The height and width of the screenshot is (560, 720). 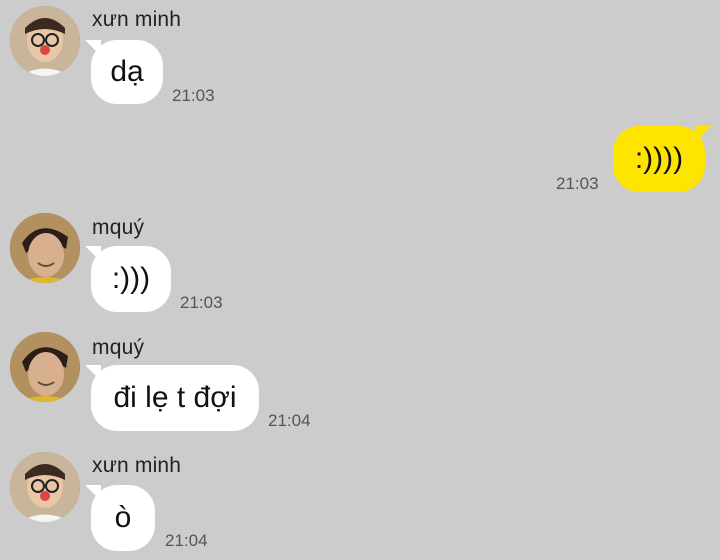 What do you see at coordinates (175, 397) in the screenshot?
I see `message-text: đi lẹ t đợi` at bounding box center [175, 397].